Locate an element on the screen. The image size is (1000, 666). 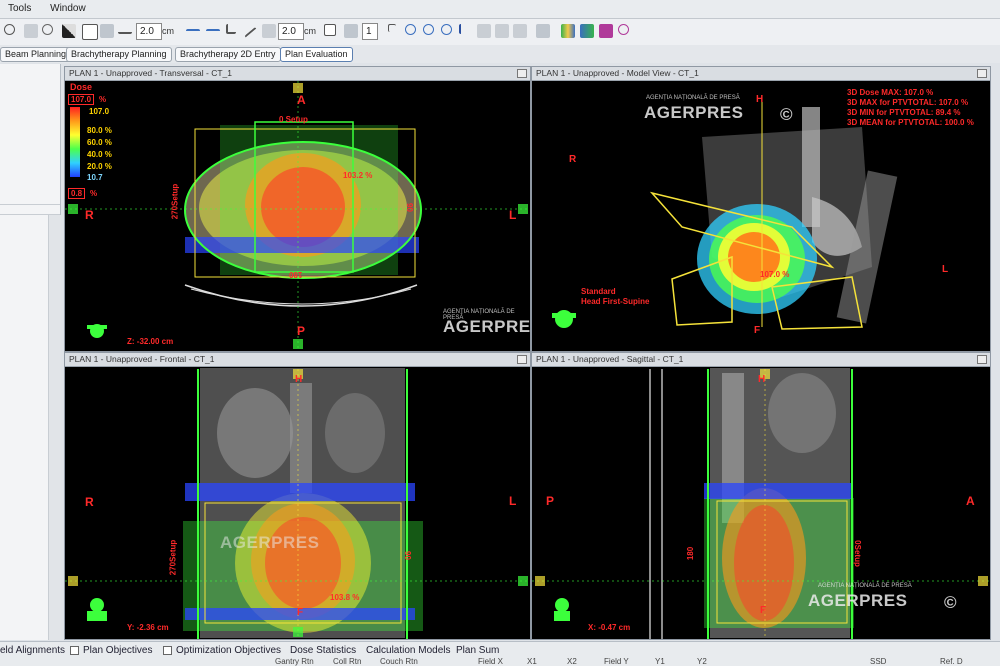
brush-icon is located at coordinates (269, 31).